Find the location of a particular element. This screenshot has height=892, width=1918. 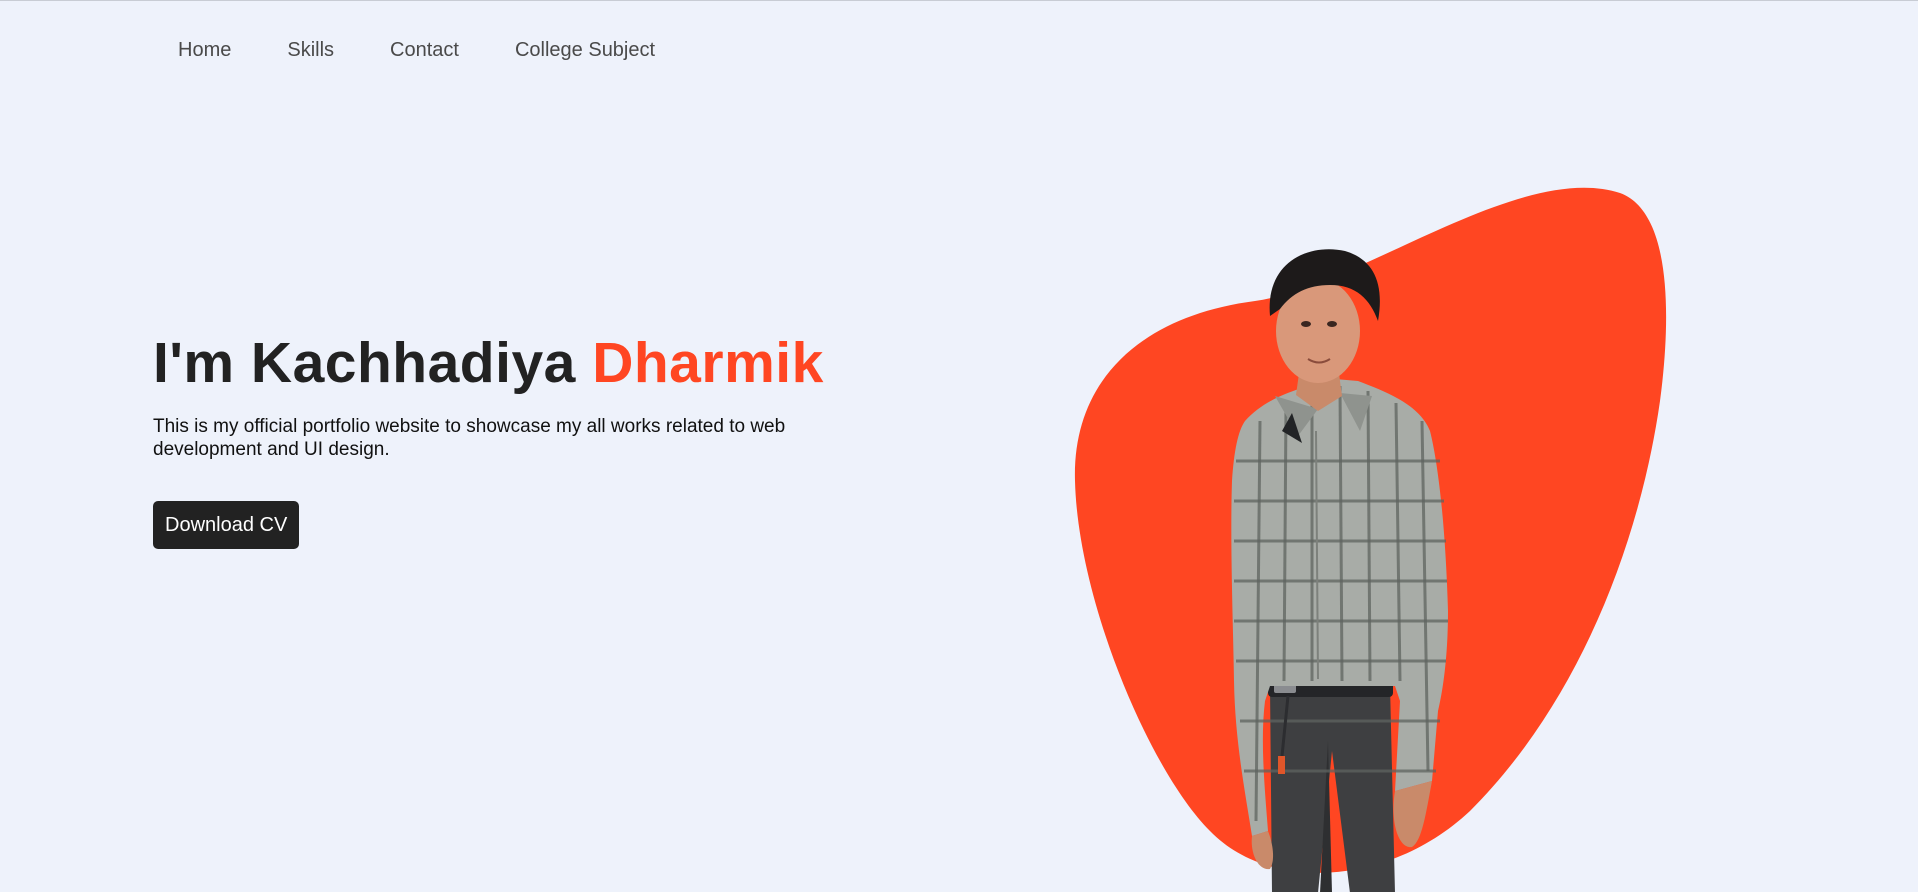

nav-skills-link: Skills is located at coordinates (310, 50).